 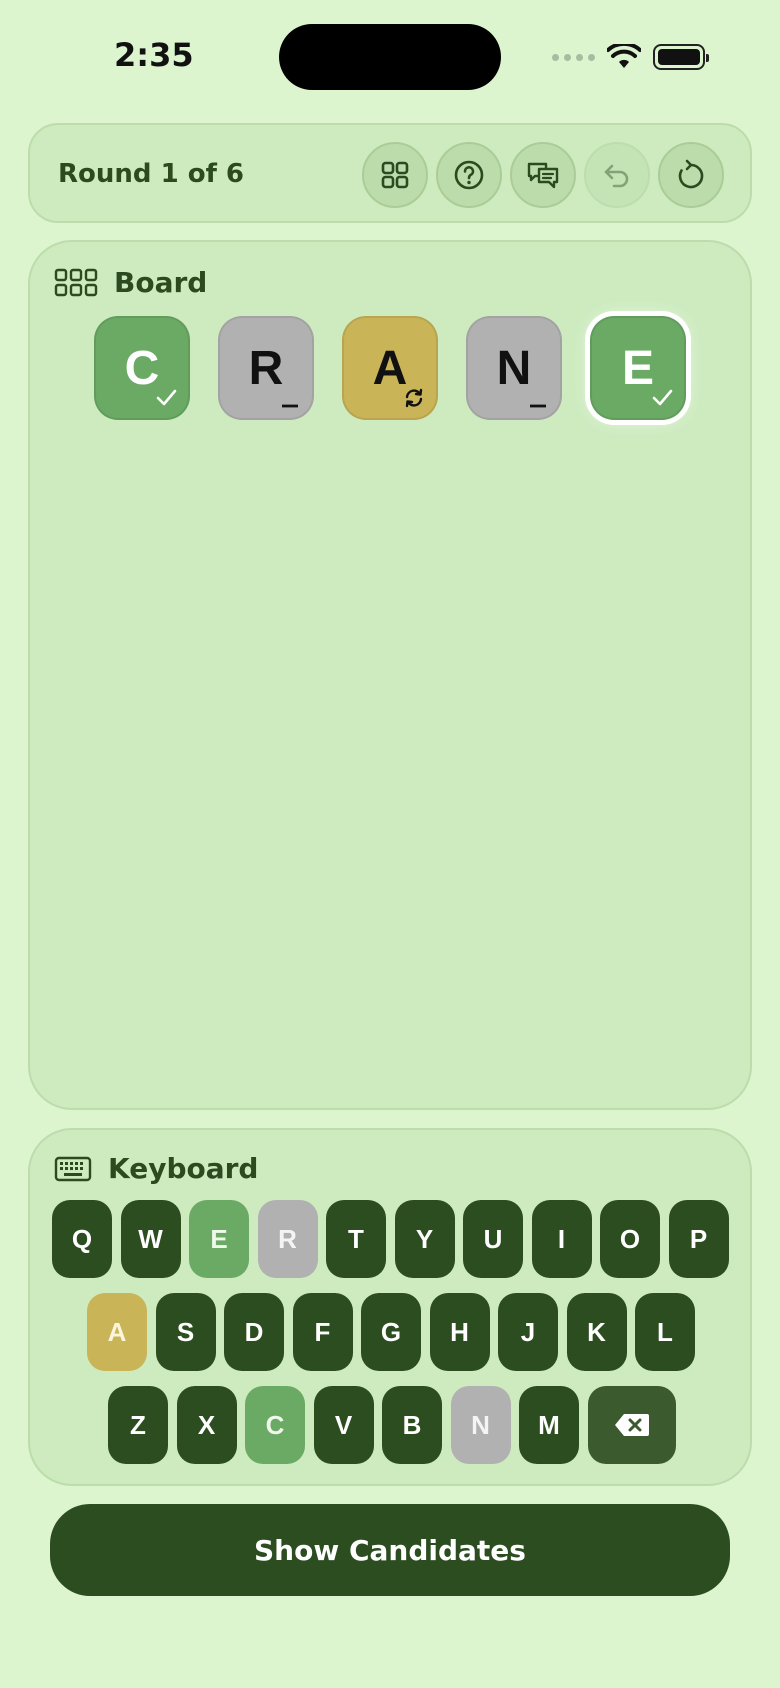 What do you see at coordinates (254, 1332) in the screenshot?
I see `key-d: D` at bounding box center [254, 1332].